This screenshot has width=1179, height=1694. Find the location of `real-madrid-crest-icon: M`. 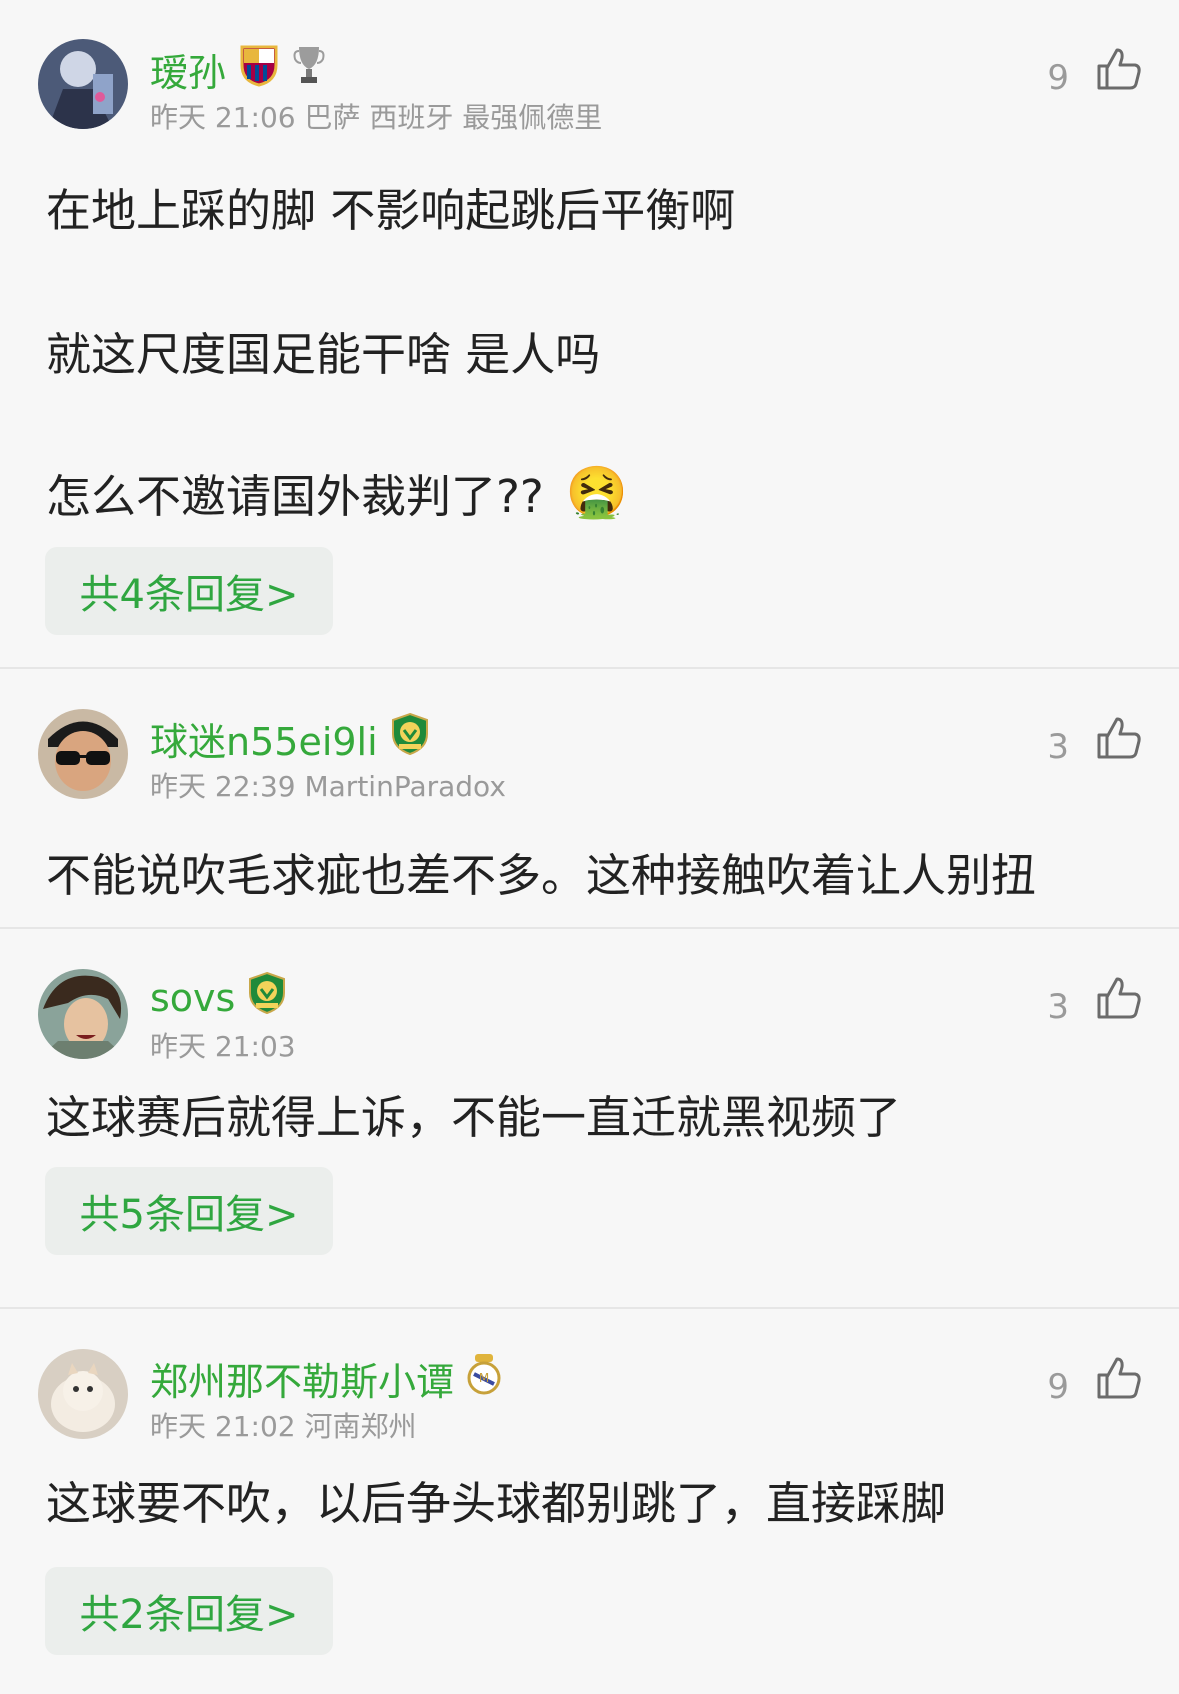

real-madrid-crest-icon: M is located at coordinates (484, 1378).